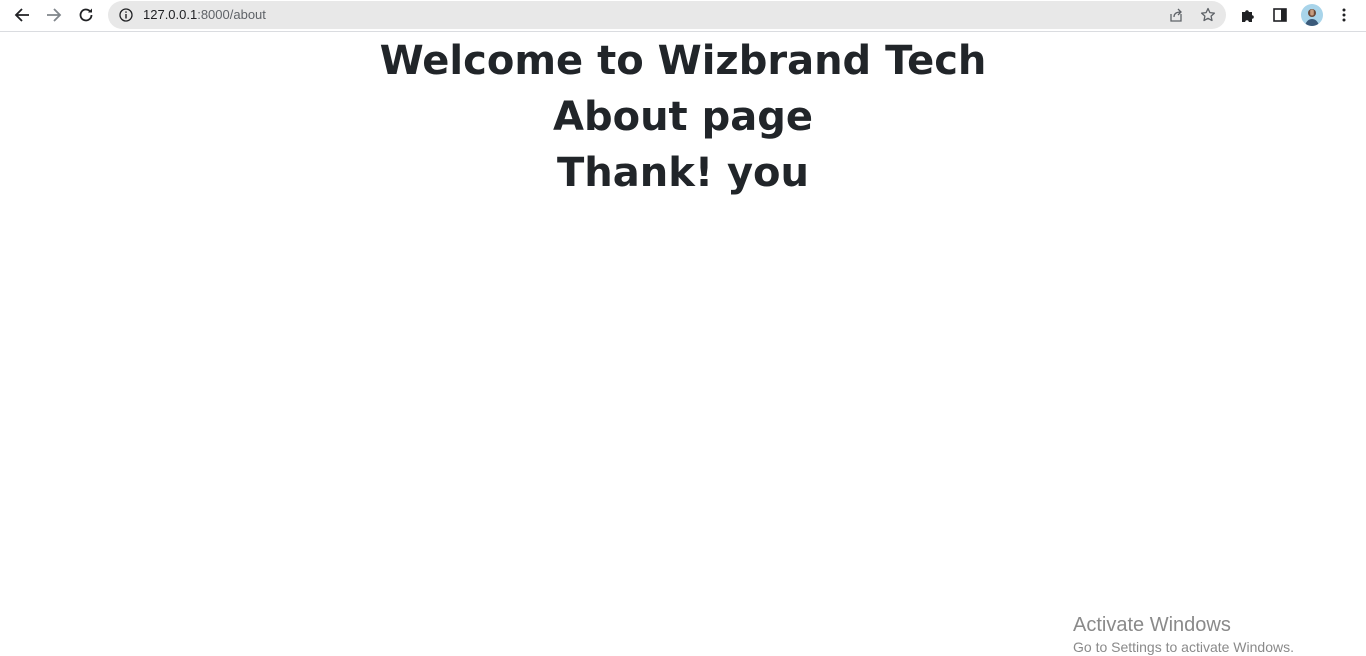  I want to click on info-icon, so click(126, 15).